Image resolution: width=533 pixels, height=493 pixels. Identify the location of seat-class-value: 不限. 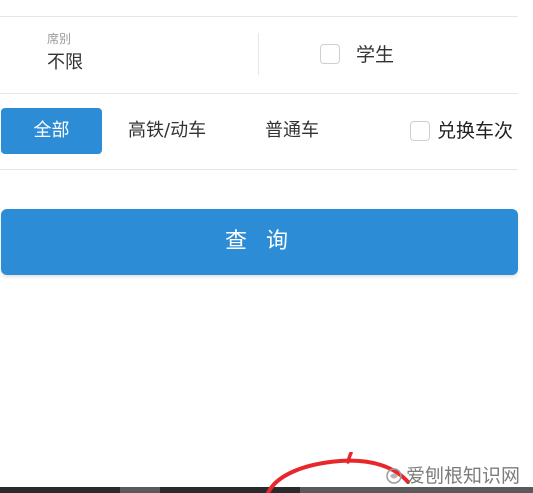
(65, 62).